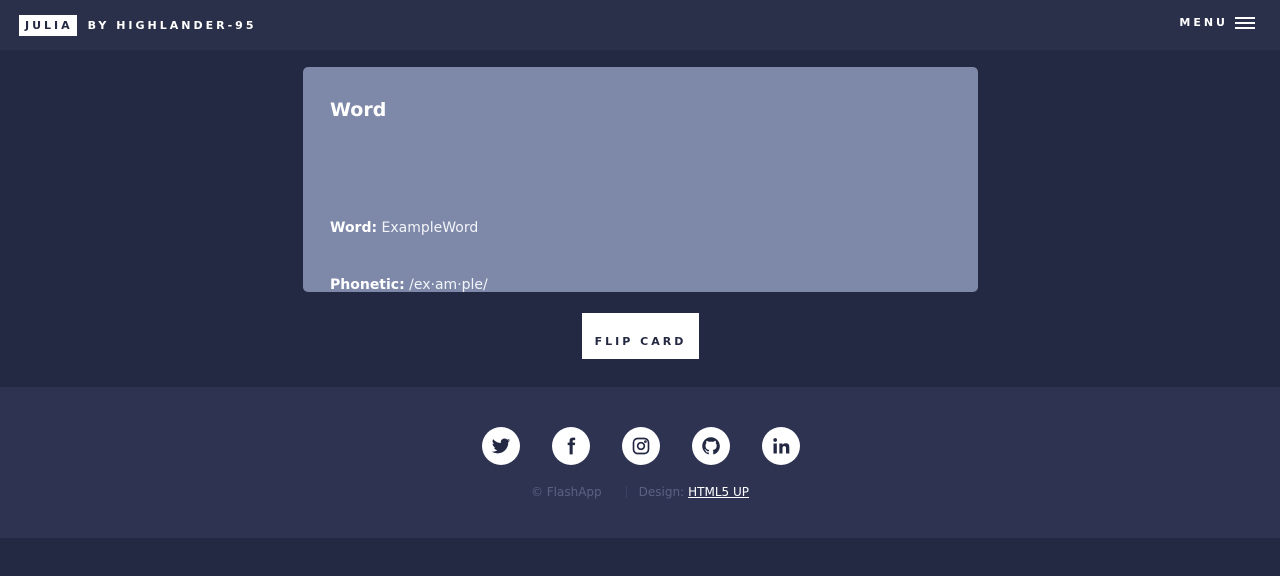 The image size is (1280, 576). Describe the element at coordinates (1203, 22) in the screenshot. I see `menu-label: MENU` at that location.